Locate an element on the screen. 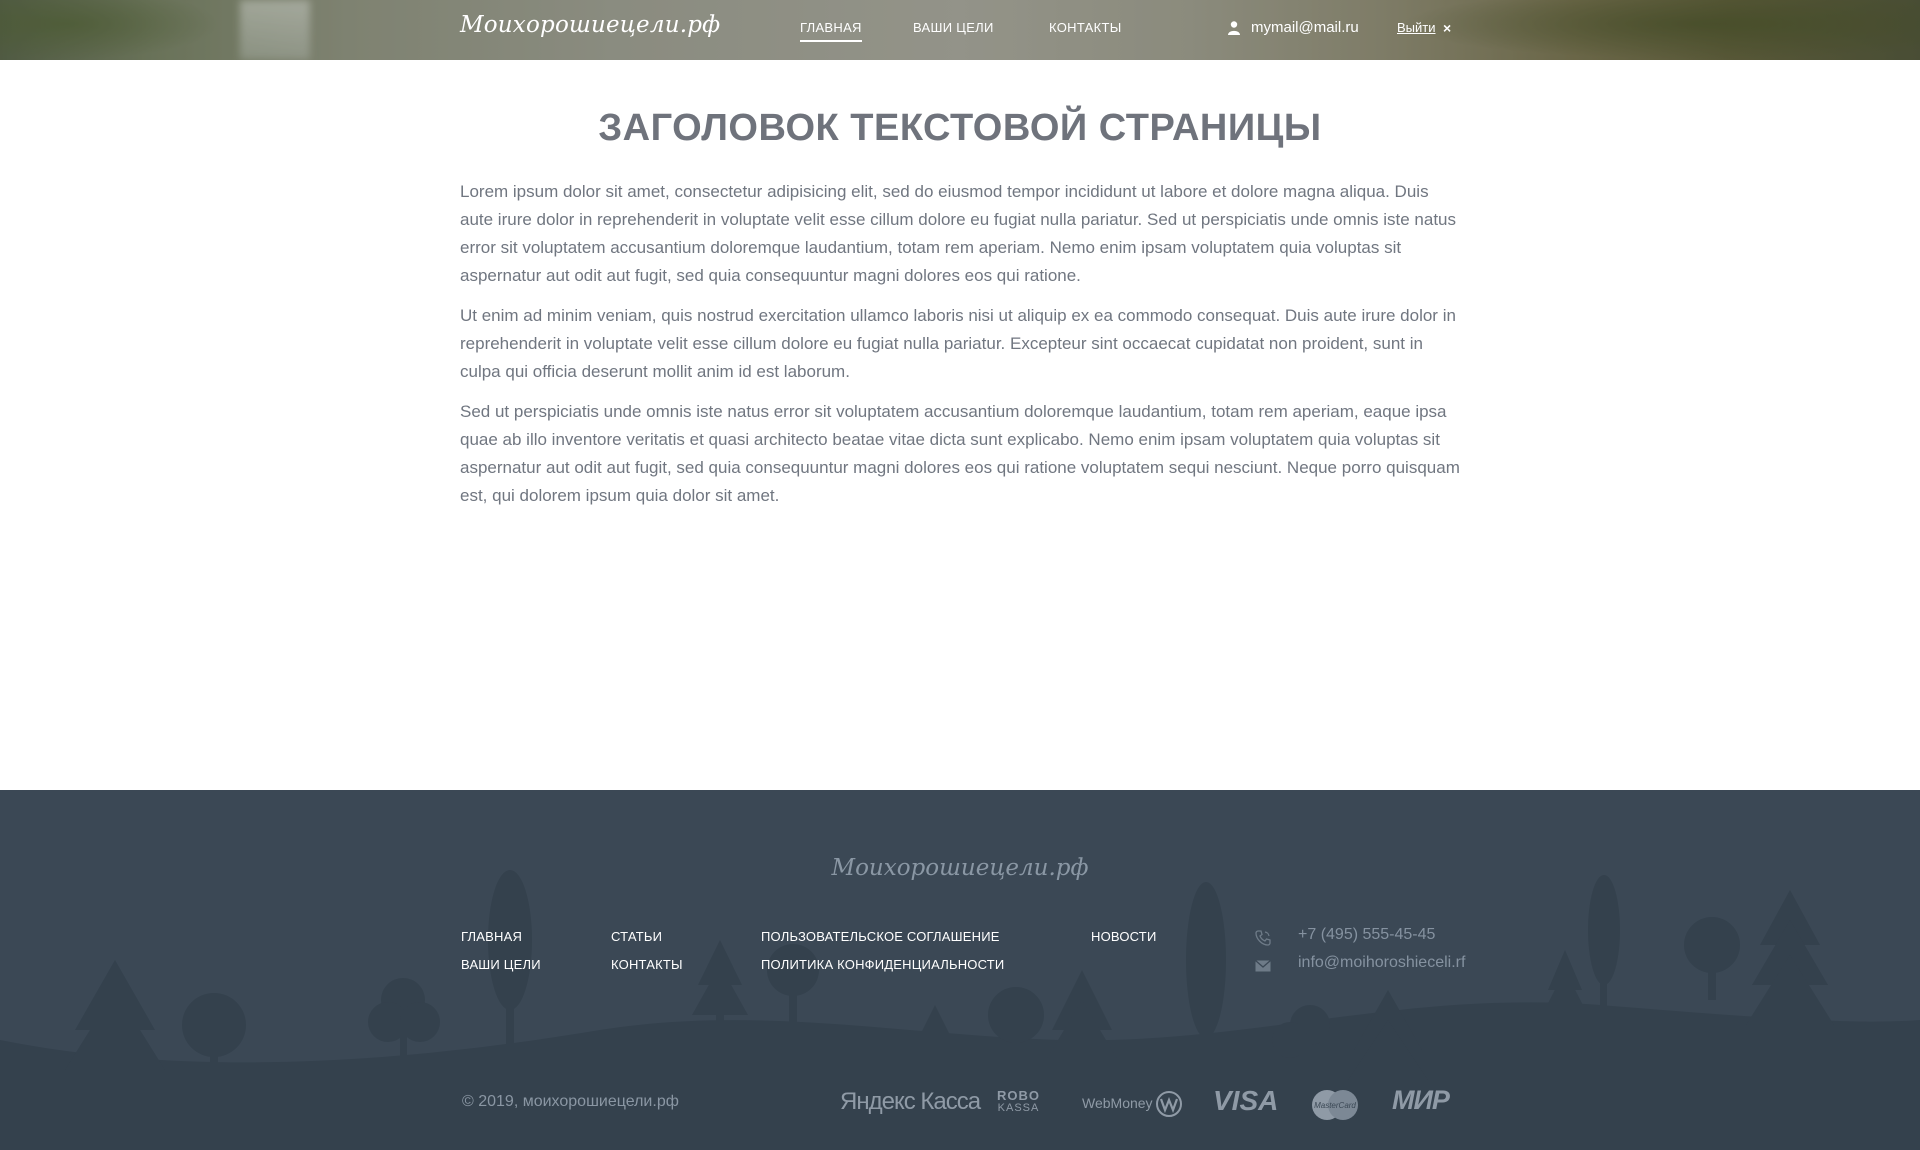 Image resolution: width=1920 pixels, height=1150 pixels. footer-phone: +7 (495) 555-45-45 is located at coordinates (1366, 935).